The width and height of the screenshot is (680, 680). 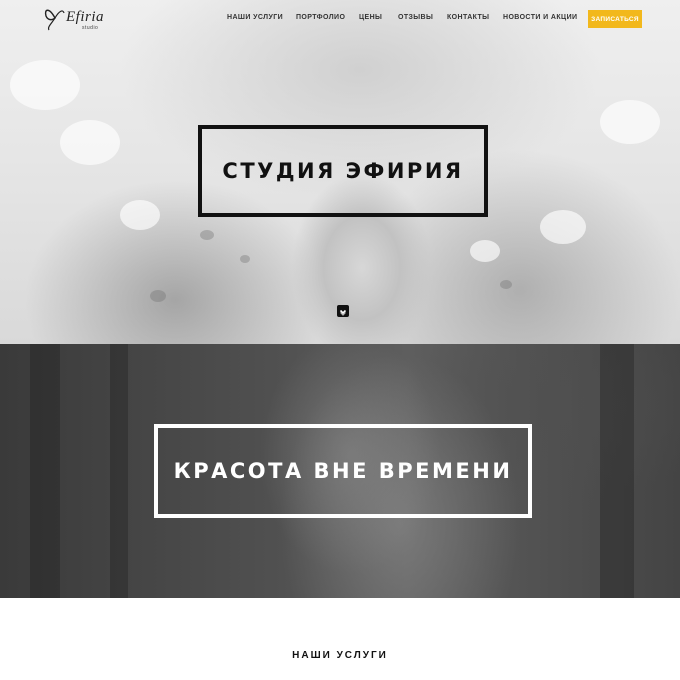 I want to click on signup-button: ЗАПИСАТЬСЯ, so click(x=615, y=19).